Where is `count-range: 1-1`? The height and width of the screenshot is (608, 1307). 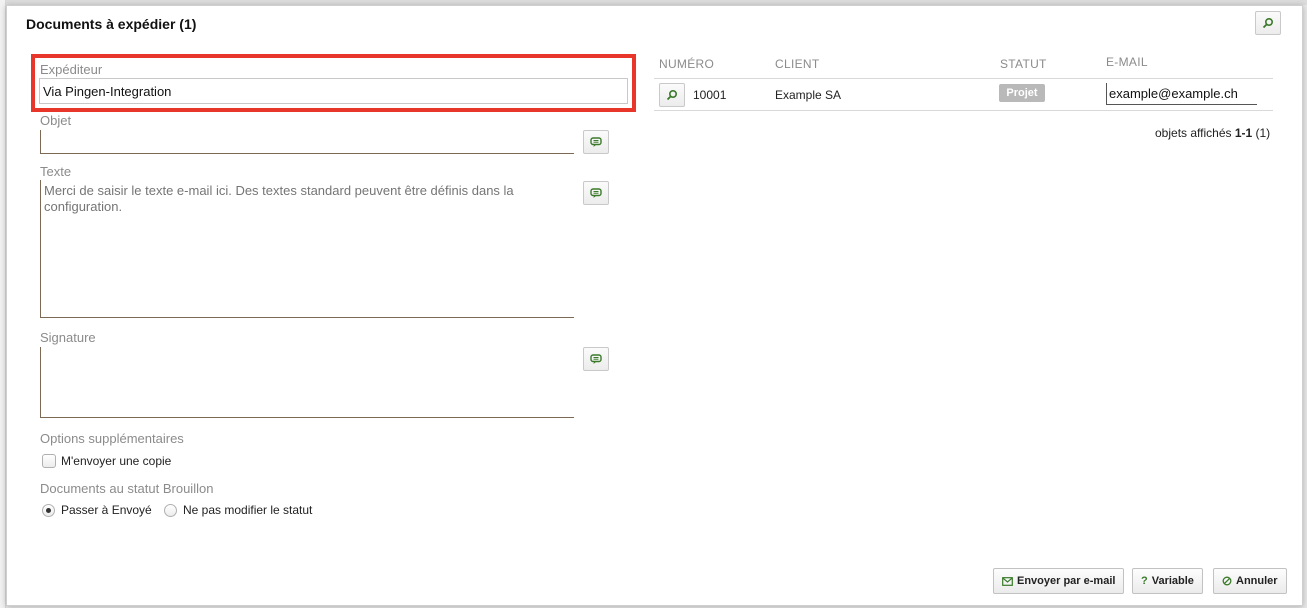
count-range: 1-1 is located at coordinates (1243, 133).